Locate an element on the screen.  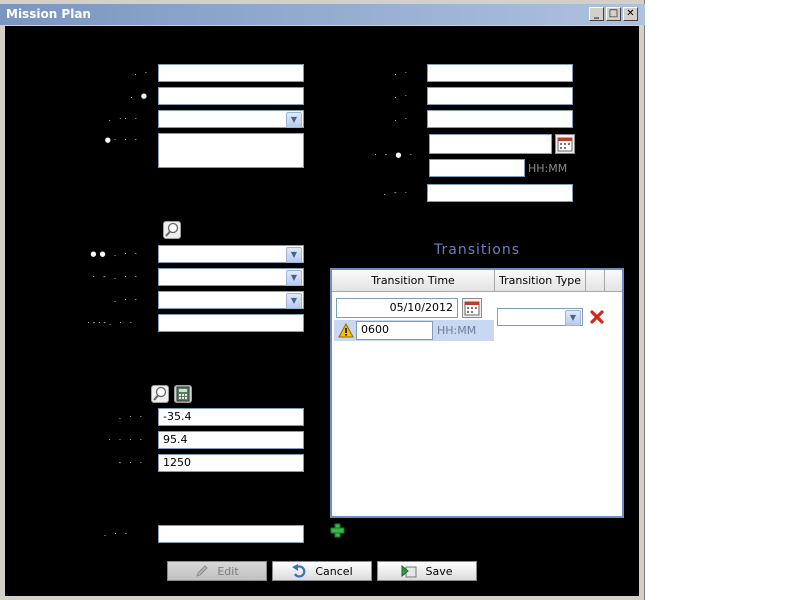
cancel-button: Cancel is located at coordinates (322, 571).